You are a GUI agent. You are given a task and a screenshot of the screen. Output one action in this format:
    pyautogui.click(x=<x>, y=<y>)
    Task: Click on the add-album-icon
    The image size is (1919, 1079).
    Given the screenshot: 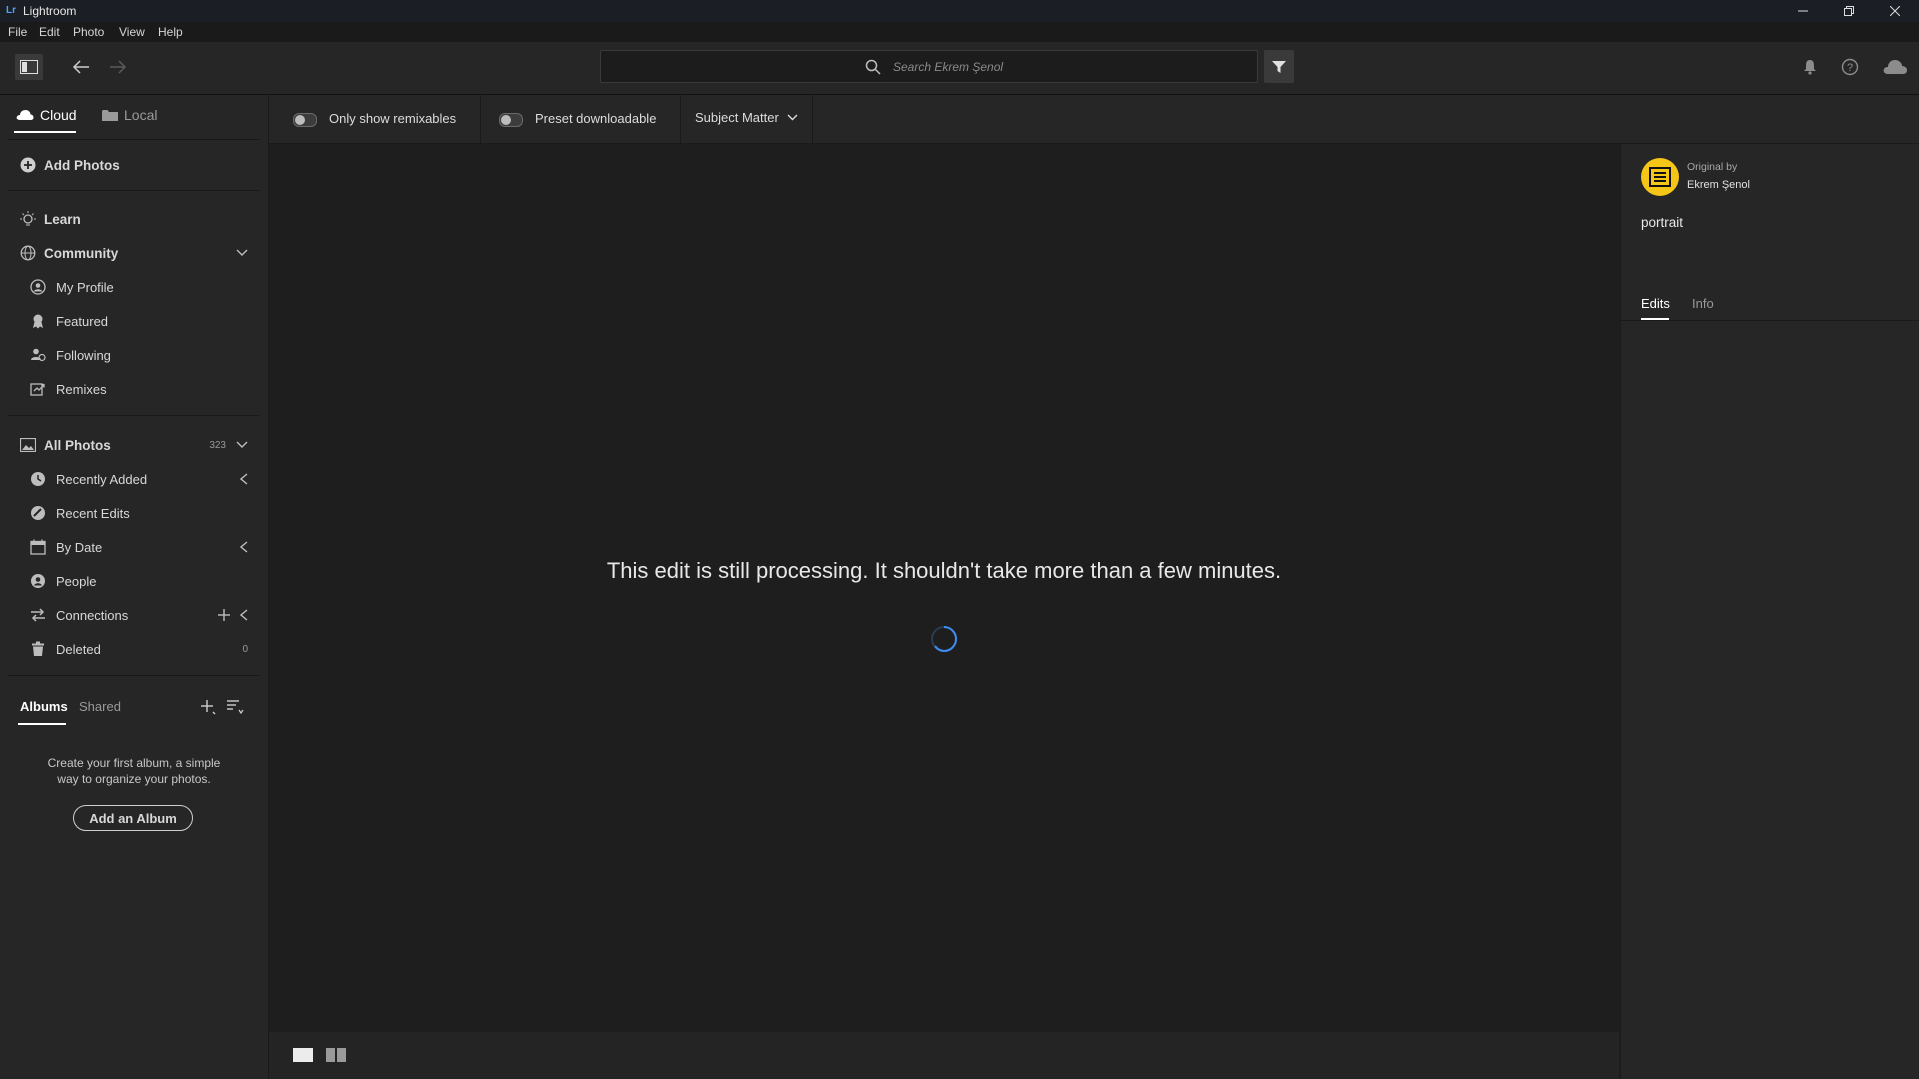 What is the action you would take?
    pyautogui.click(x=208, y=707)
    